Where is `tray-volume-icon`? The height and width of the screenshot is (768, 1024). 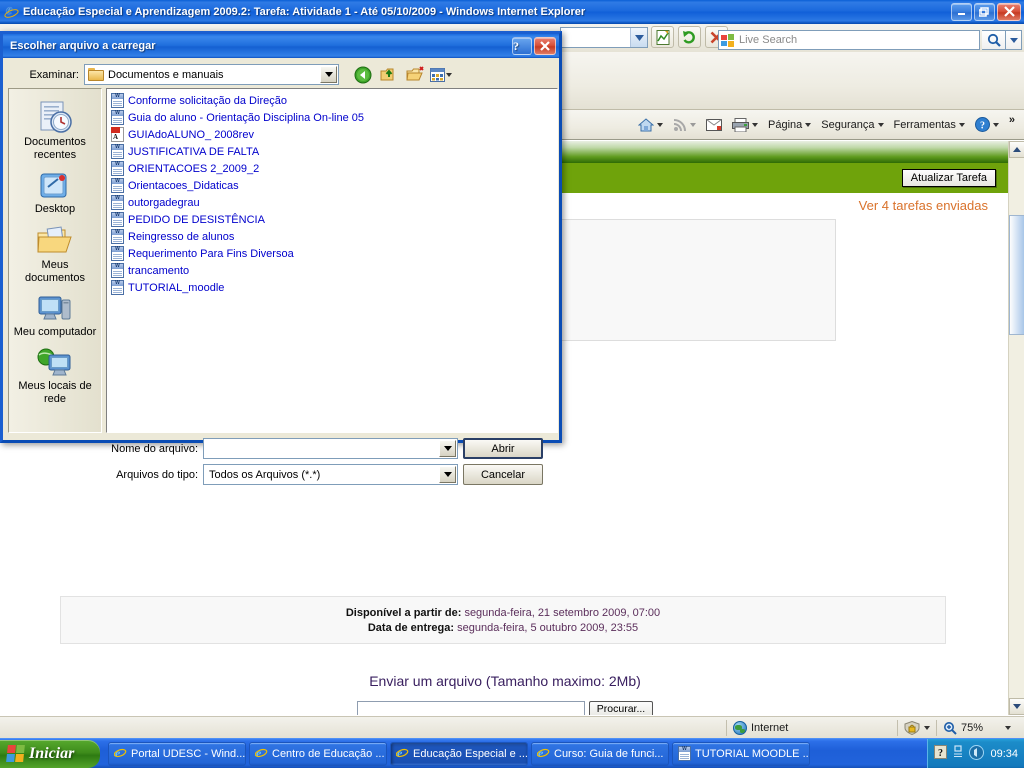 tray-volume-icon is located at coordinates (977, 753).